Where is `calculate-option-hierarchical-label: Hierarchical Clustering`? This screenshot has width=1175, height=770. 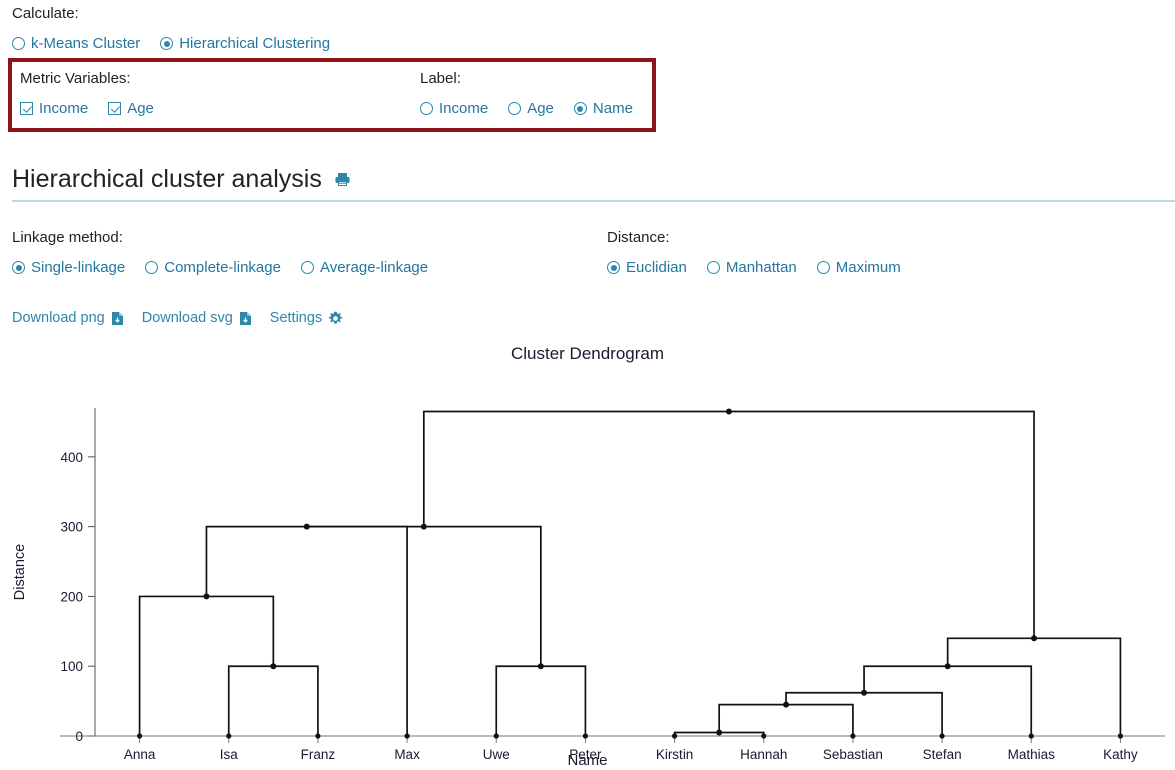 calculate-option-hierarchical-label: Hierarchical Clustering is located at coordinates (255, 43).